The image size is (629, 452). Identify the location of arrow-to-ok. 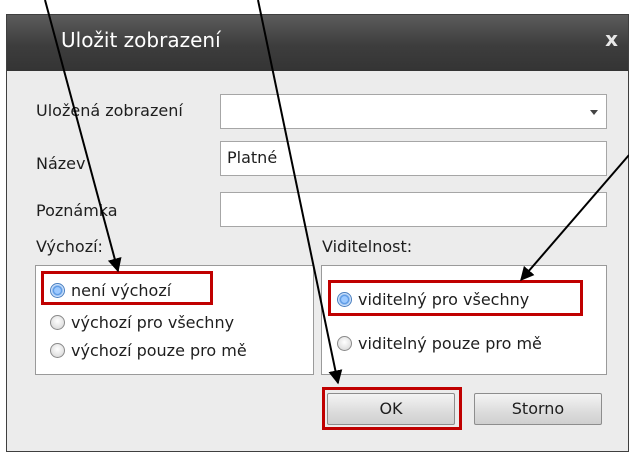
(300, 192).